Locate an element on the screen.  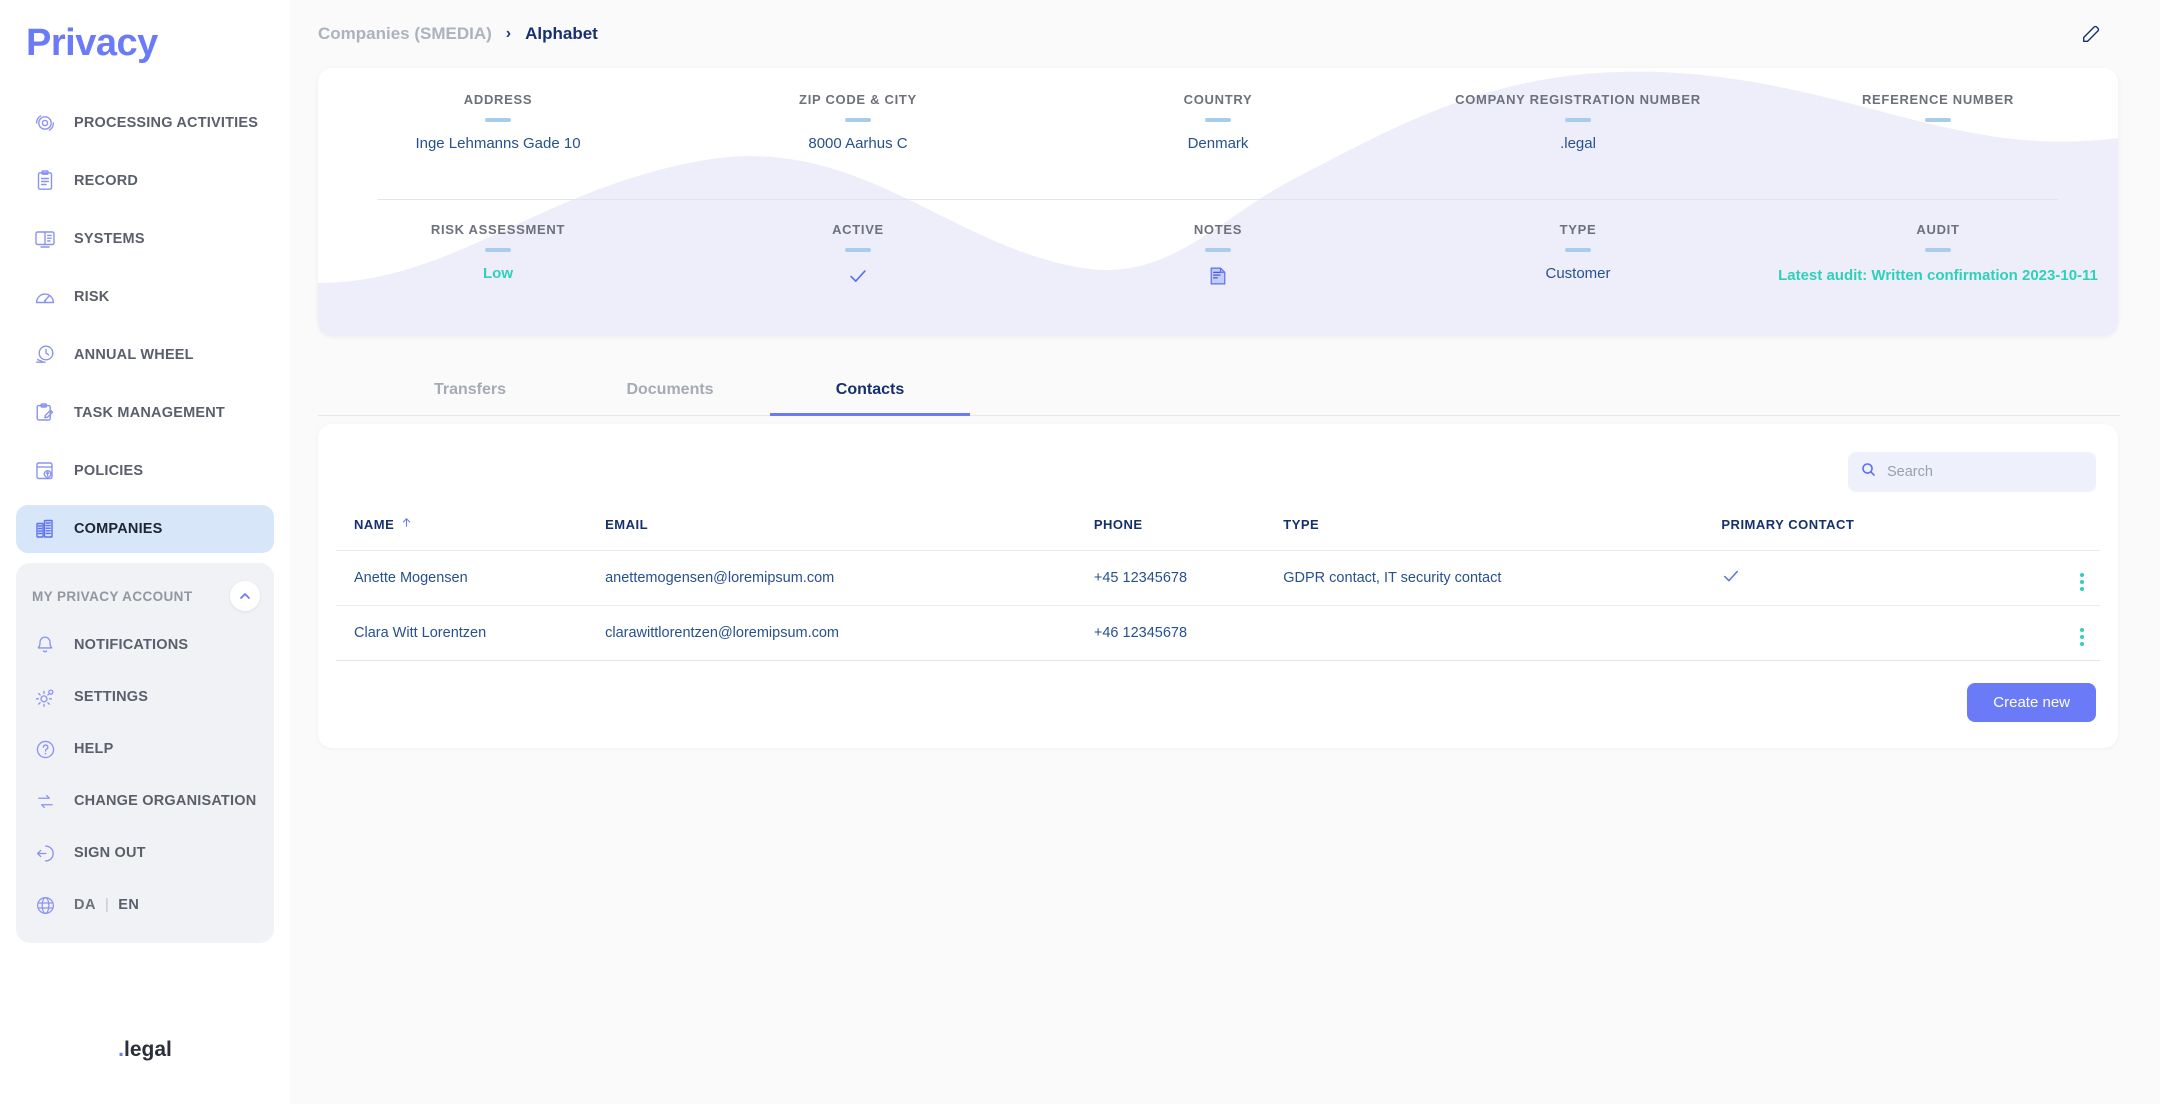
check-icon is located at coordinates (858, 278).